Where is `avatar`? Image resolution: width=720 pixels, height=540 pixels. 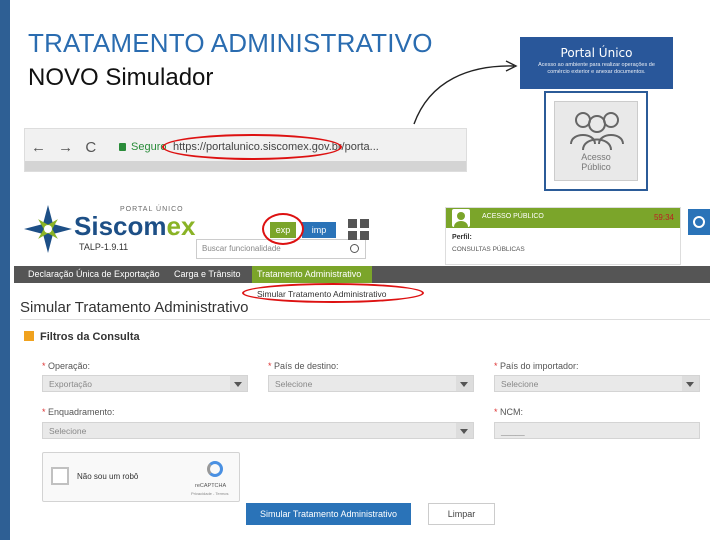
avatar is located at coordinates (461, 218).